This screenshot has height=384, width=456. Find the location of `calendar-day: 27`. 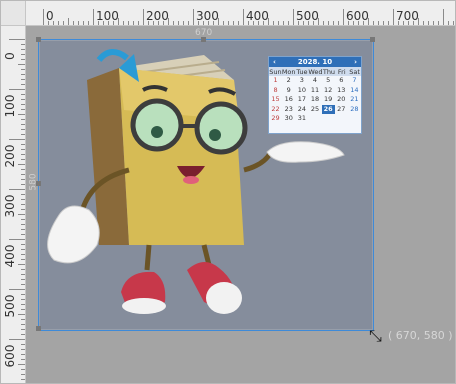

calendar-day: 27 is located at coordinates (341, 110).